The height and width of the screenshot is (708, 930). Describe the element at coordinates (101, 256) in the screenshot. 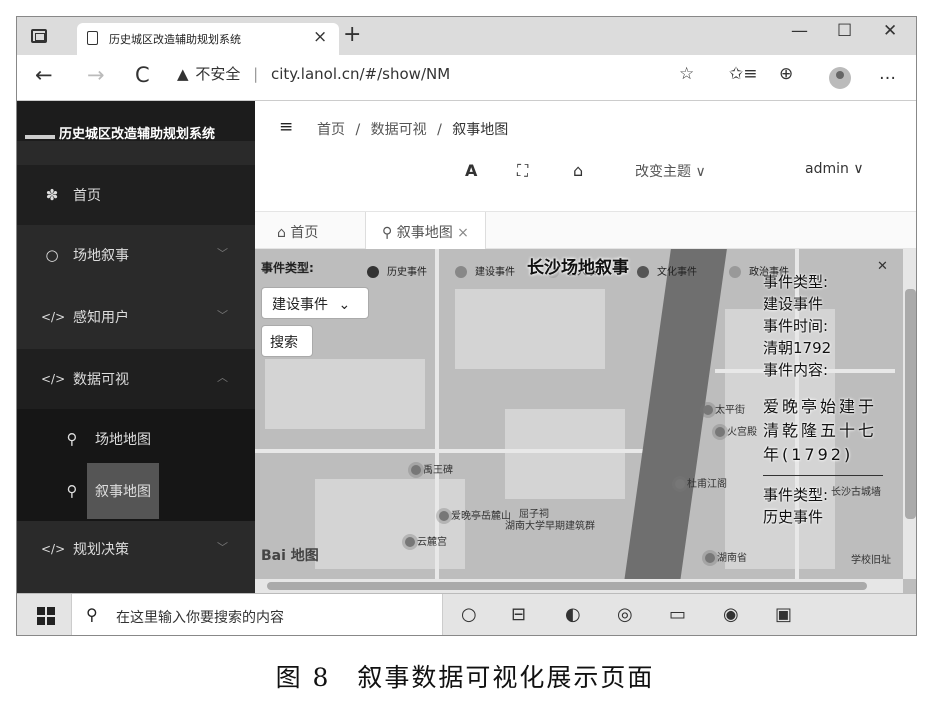

I see `sidebar-item-label: 场地叙事` at that location.